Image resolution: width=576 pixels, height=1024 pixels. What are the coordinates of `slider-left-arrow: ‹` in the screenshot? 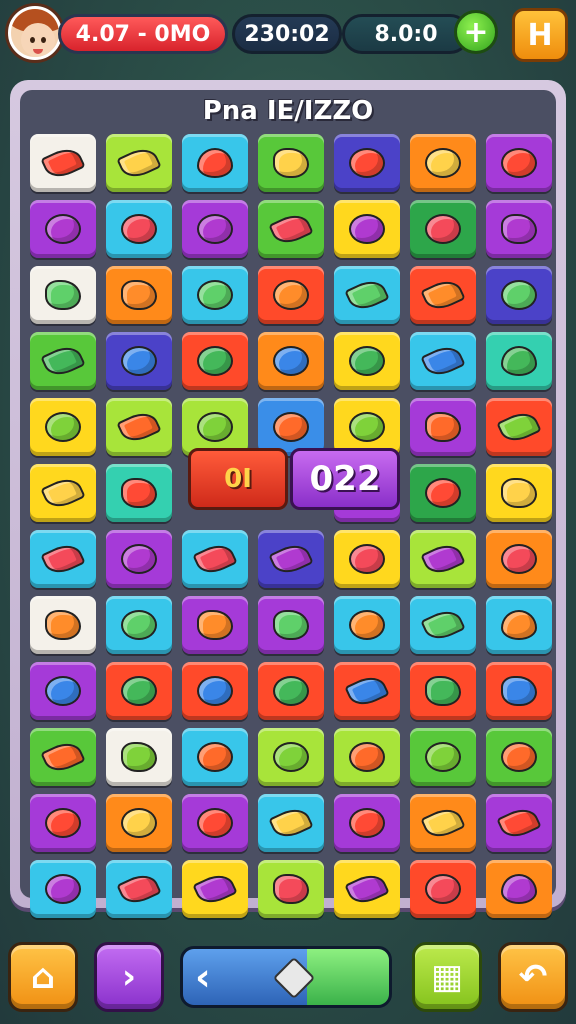 It's located at (203, 977).